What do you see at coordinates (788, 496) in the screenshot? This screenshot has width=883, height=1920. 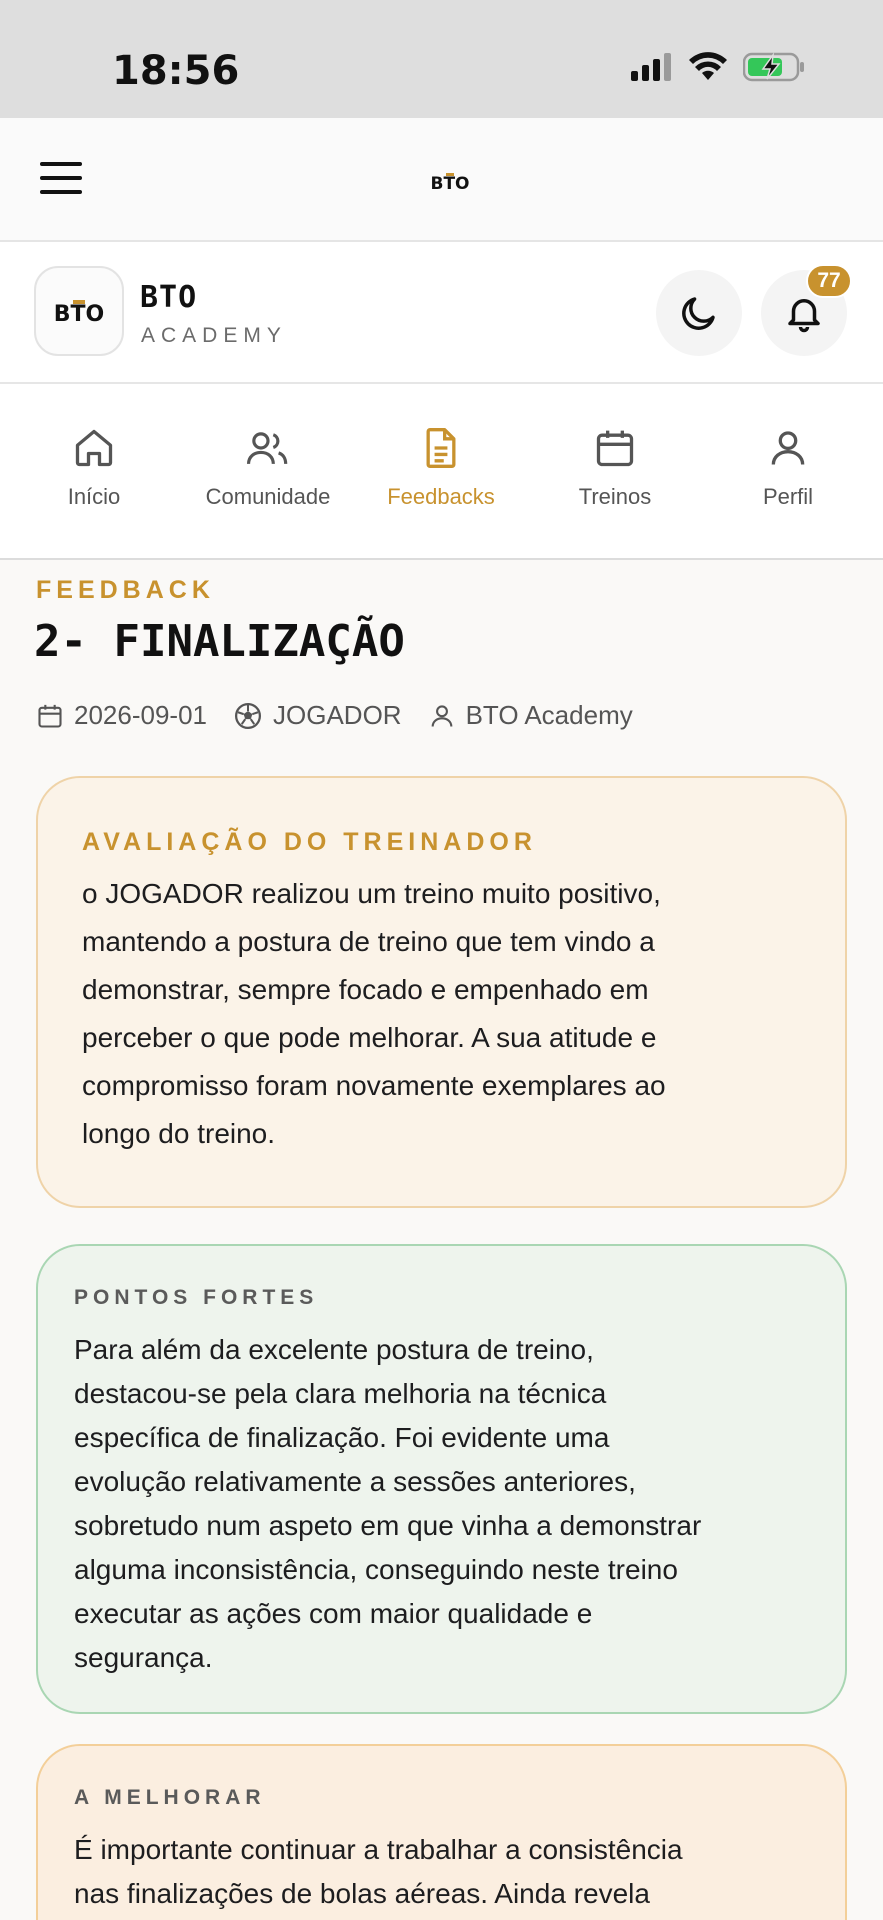 I see `tab-label: Perfil` at bounding box center [788, 496].